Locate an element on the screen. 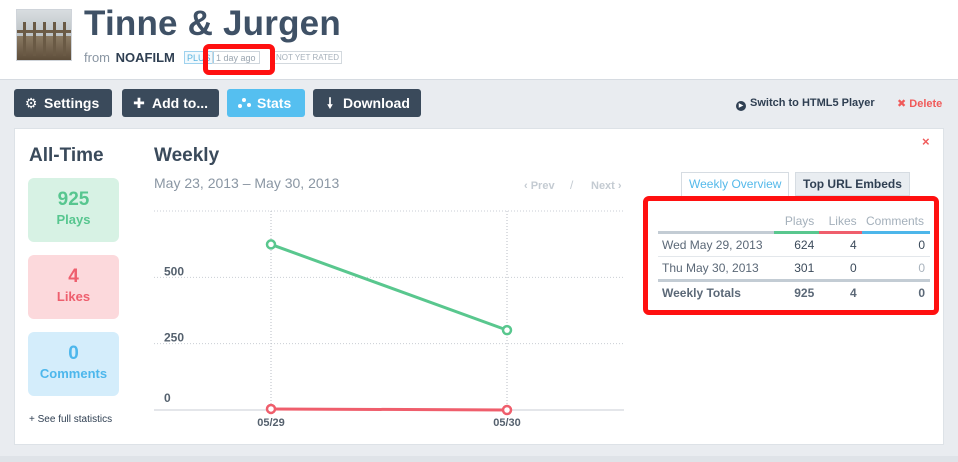 The width and height of the screenshot is (958, 462). download-button: 🠗 Download is located at coordinates (367, 103).